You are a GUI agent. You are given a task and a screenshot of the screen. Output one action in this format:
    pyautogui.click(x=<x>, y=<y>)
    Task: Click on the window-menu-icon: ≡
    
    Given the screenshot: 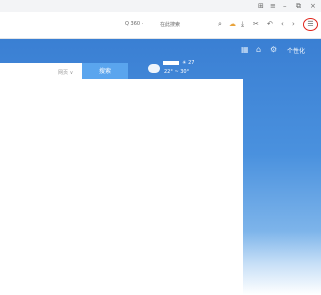 What is the action you would take?
    pyautogui.click(x=273, y=6)
    